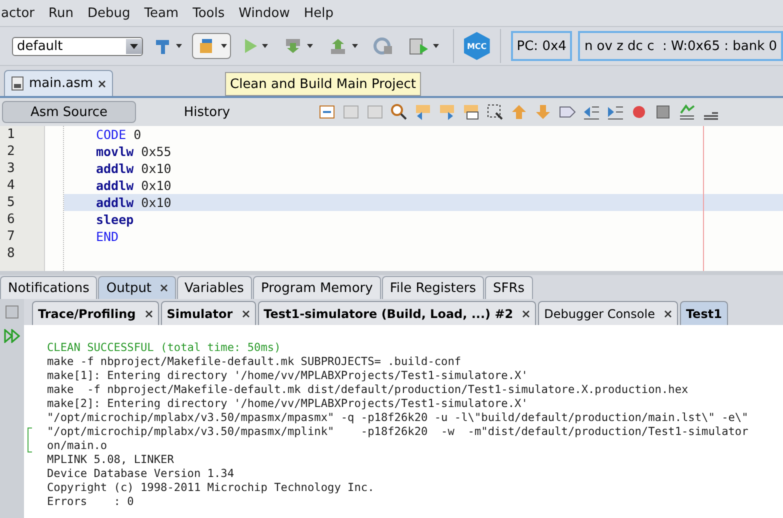  What do you see at coordinates (211, 488) in the screenshot?
I see `output-line: Copyright (c) 1998-2011 Microchip Technology Inc.` at bounding box center [211, 488].